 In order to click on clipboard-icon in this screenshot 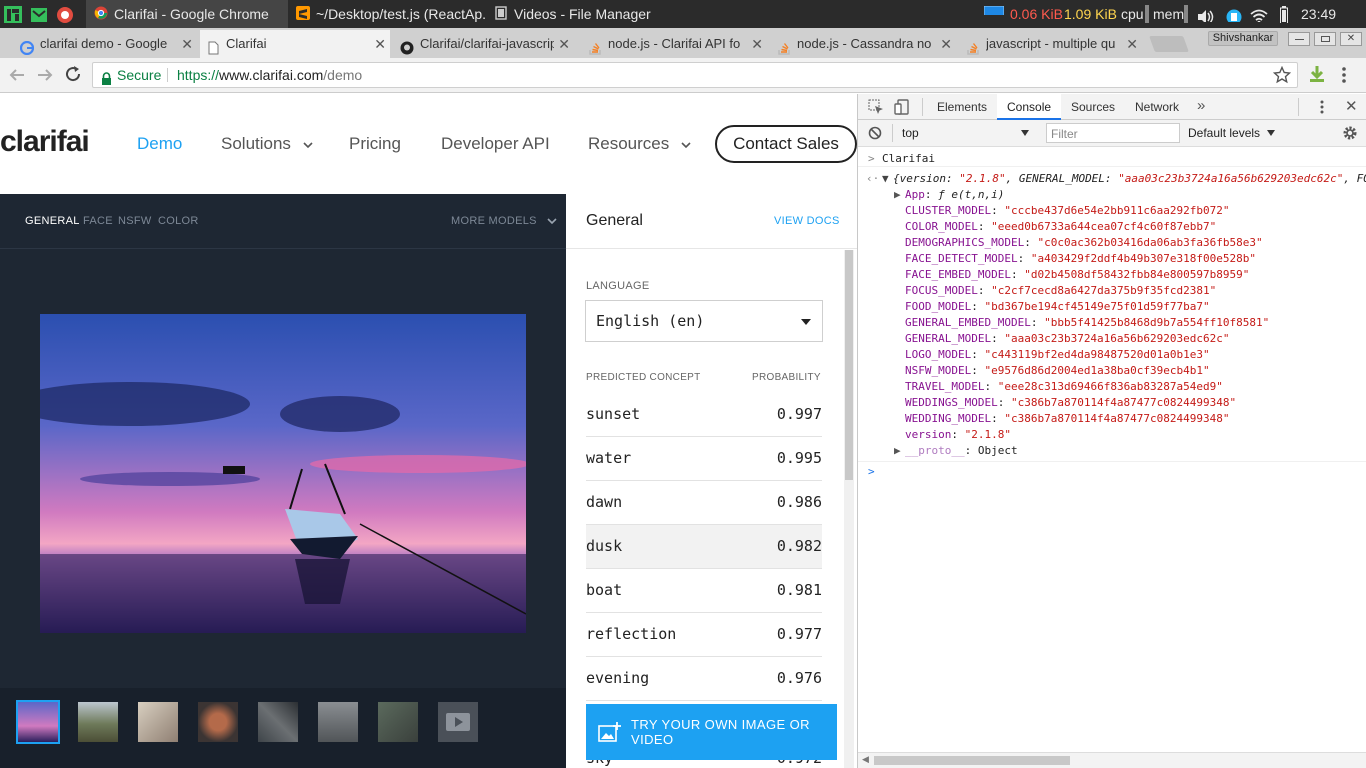, I will do `click(1234, 14)`.